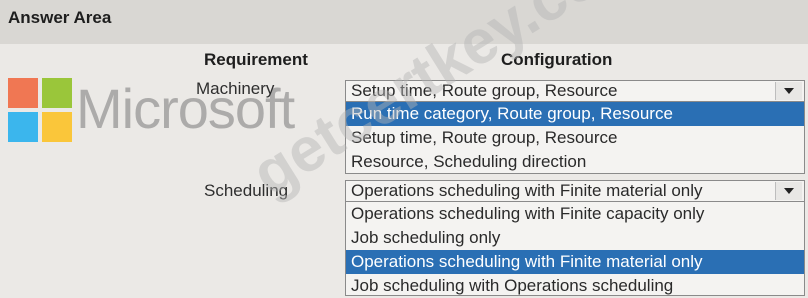  What do you see at coordinates (404, 22) in the screenshot?
I see `answer-area-header` at bounding box center [404, 22].